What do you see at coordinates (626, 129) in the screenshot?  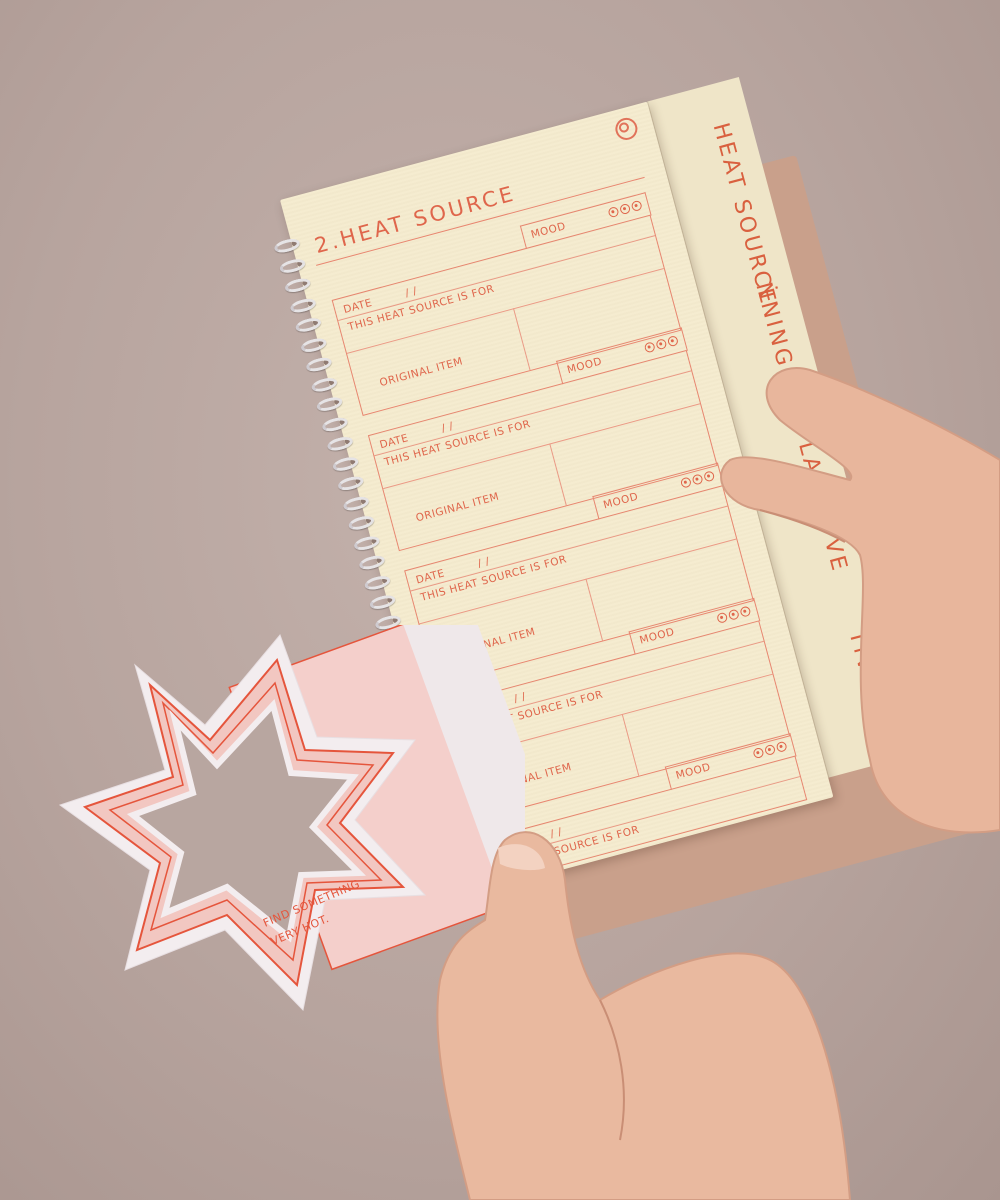 I see `sun-icon` at bounding box center [626, 129].